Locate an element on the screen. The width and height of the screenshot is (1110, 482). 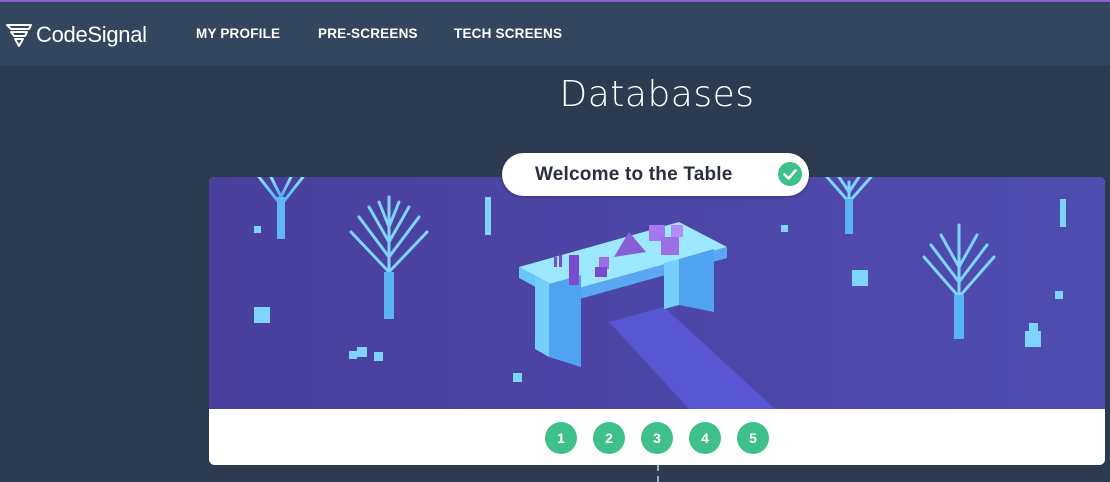
brand-logo: CodeSignal is located at coordinates (76, 35).